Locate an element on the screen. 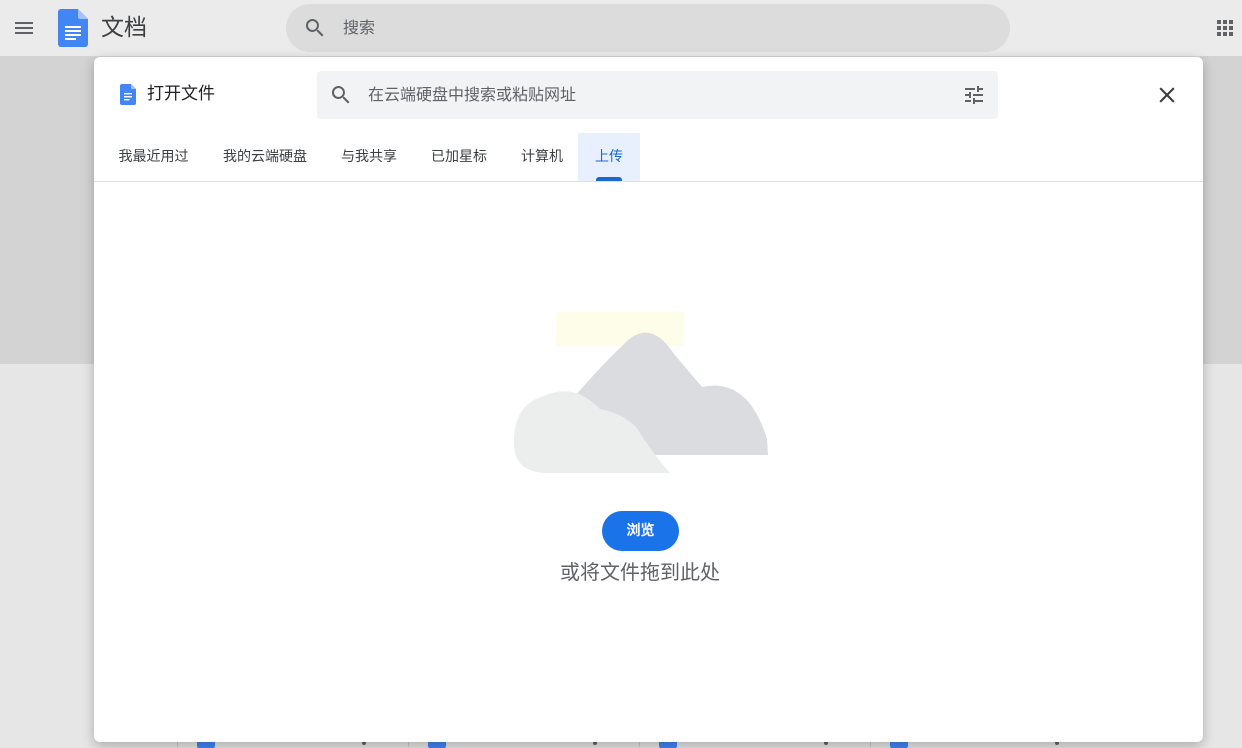 Image resolution: width=1242 pixels, height=748 pixels. apps-grid-icon is located at coordinates (1225, 28).